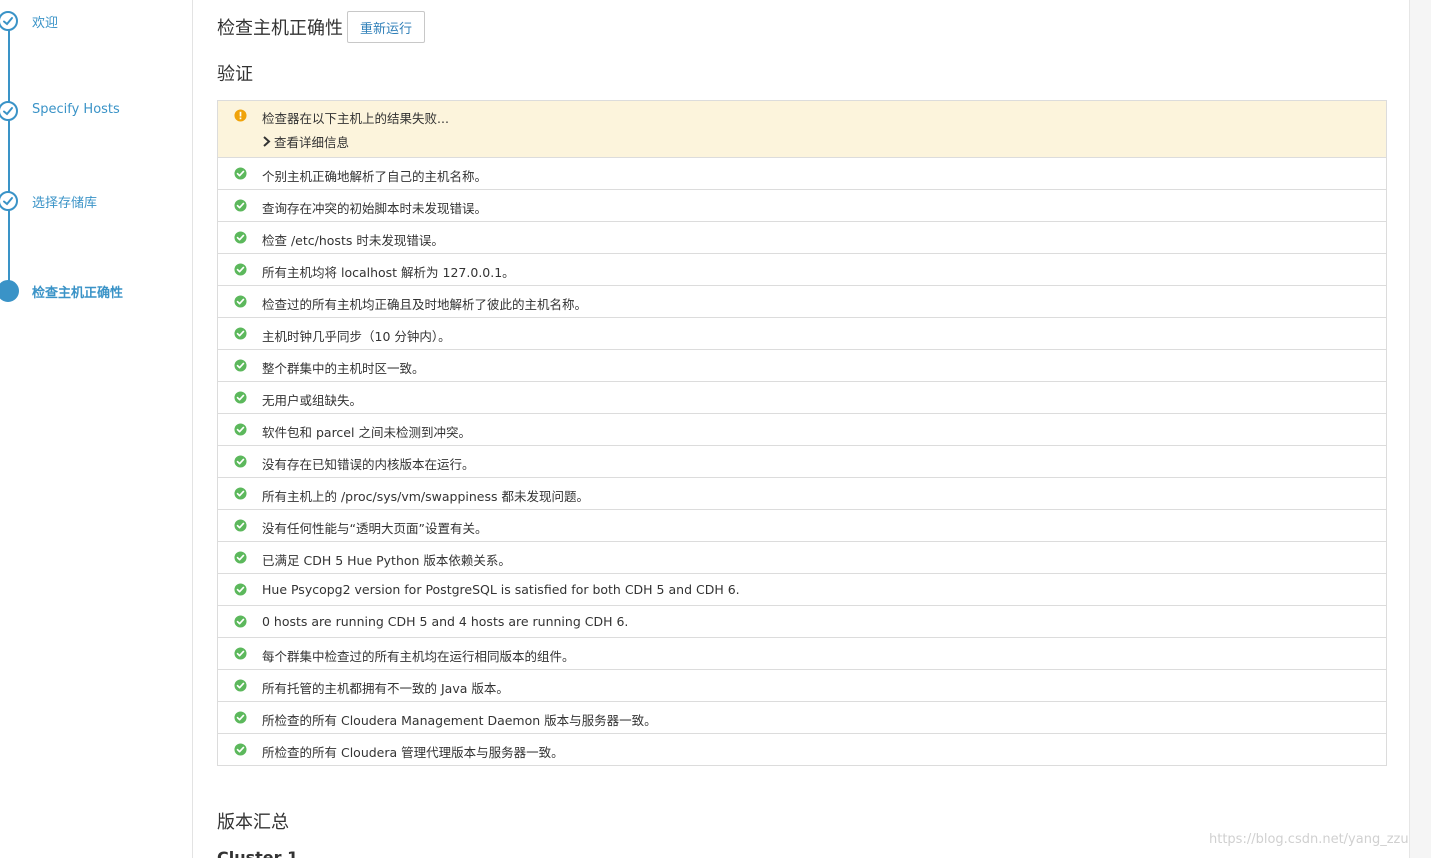 This screenshot has height=858, width=1431. I want to click on wizard-step-label: 检查主机正确性, so click(78, 293).